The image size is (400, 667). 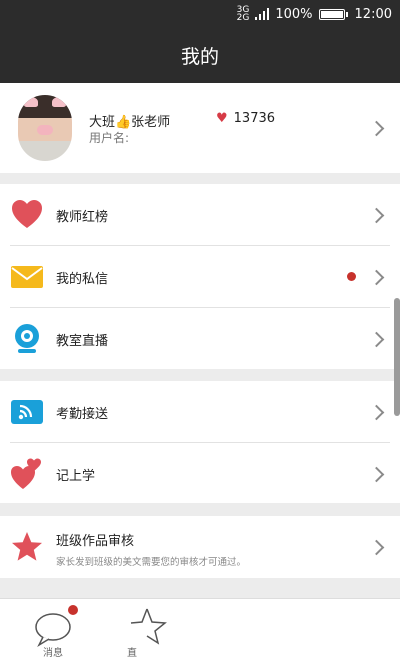 What do you see at coordinates (351, 276) in the screenshot?
I see `unread-dot` at bounding box center [351, 276].